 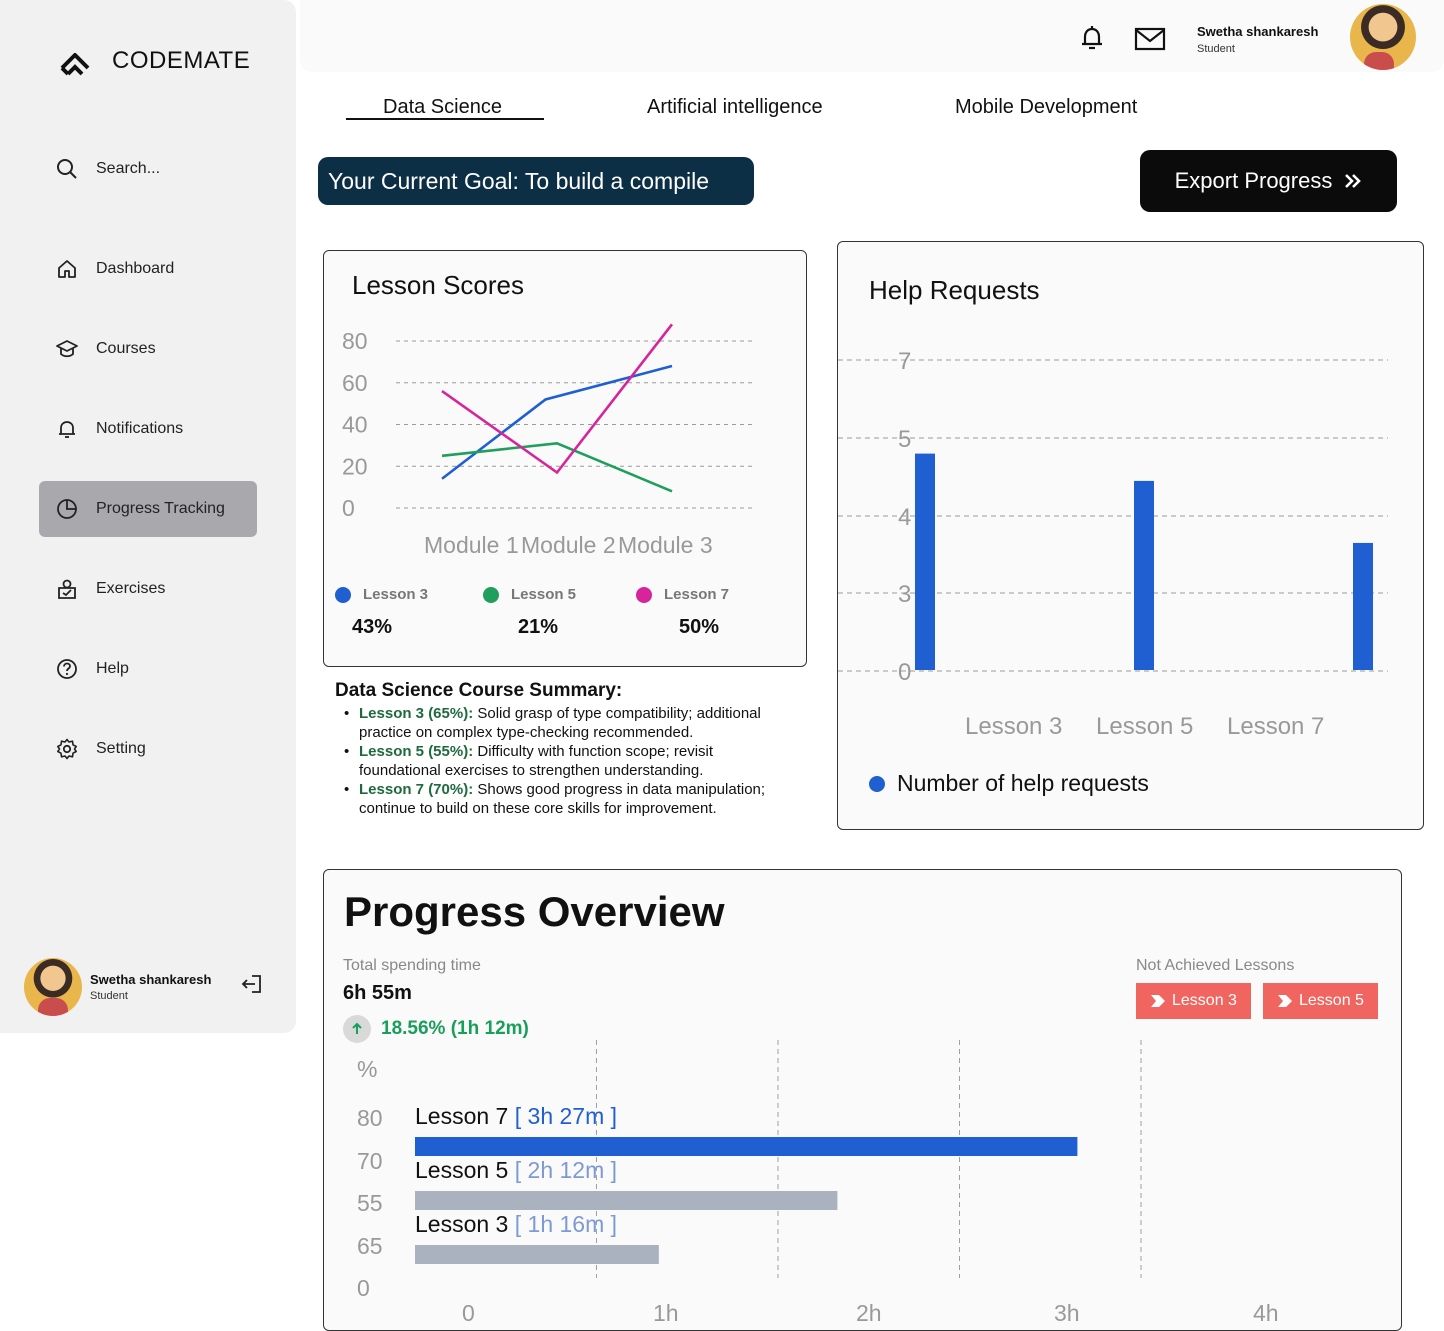 I want to click on legend-label: Lesson 5, so click(x=544, y=594).